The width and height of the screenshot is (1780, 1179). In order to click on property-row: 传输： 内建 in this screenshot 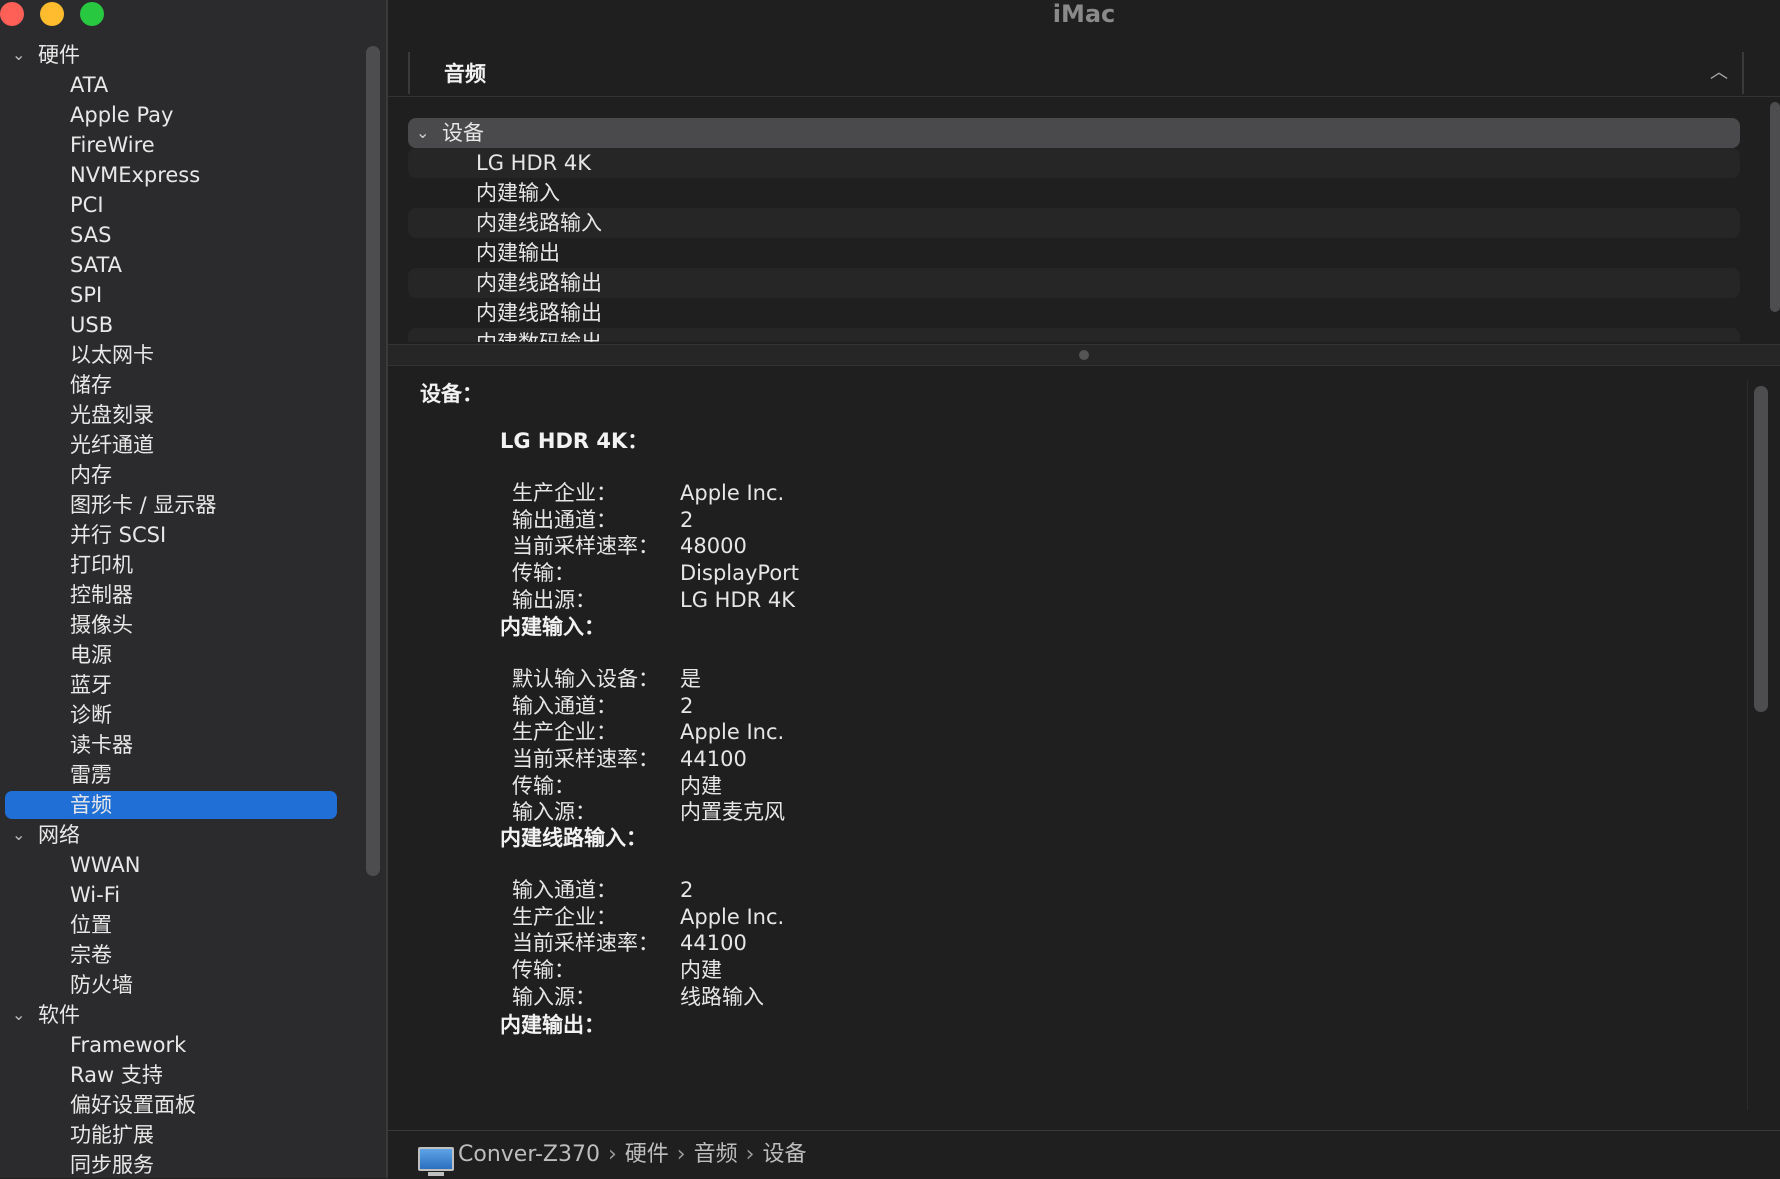, I will do `click(956, 970)`.